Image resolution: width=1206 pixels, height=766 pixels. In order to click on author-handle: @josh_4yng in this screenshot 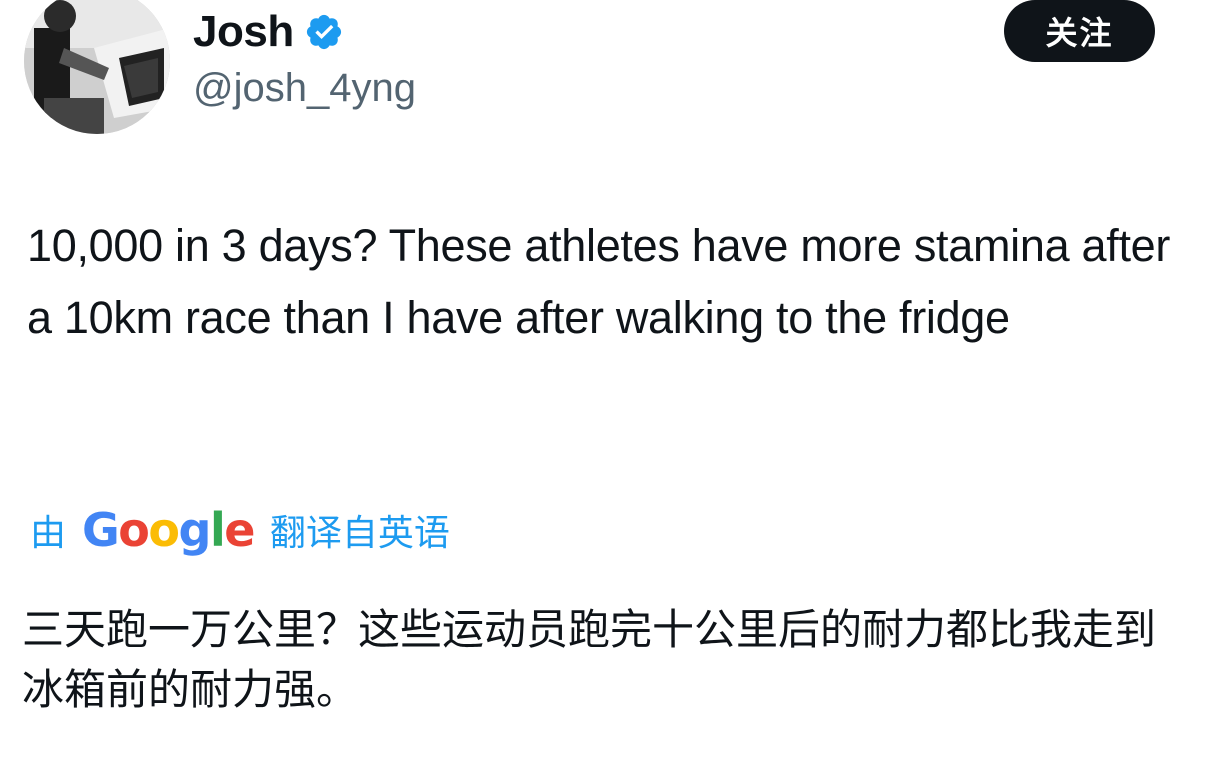, I will do `click(304, 88)`.